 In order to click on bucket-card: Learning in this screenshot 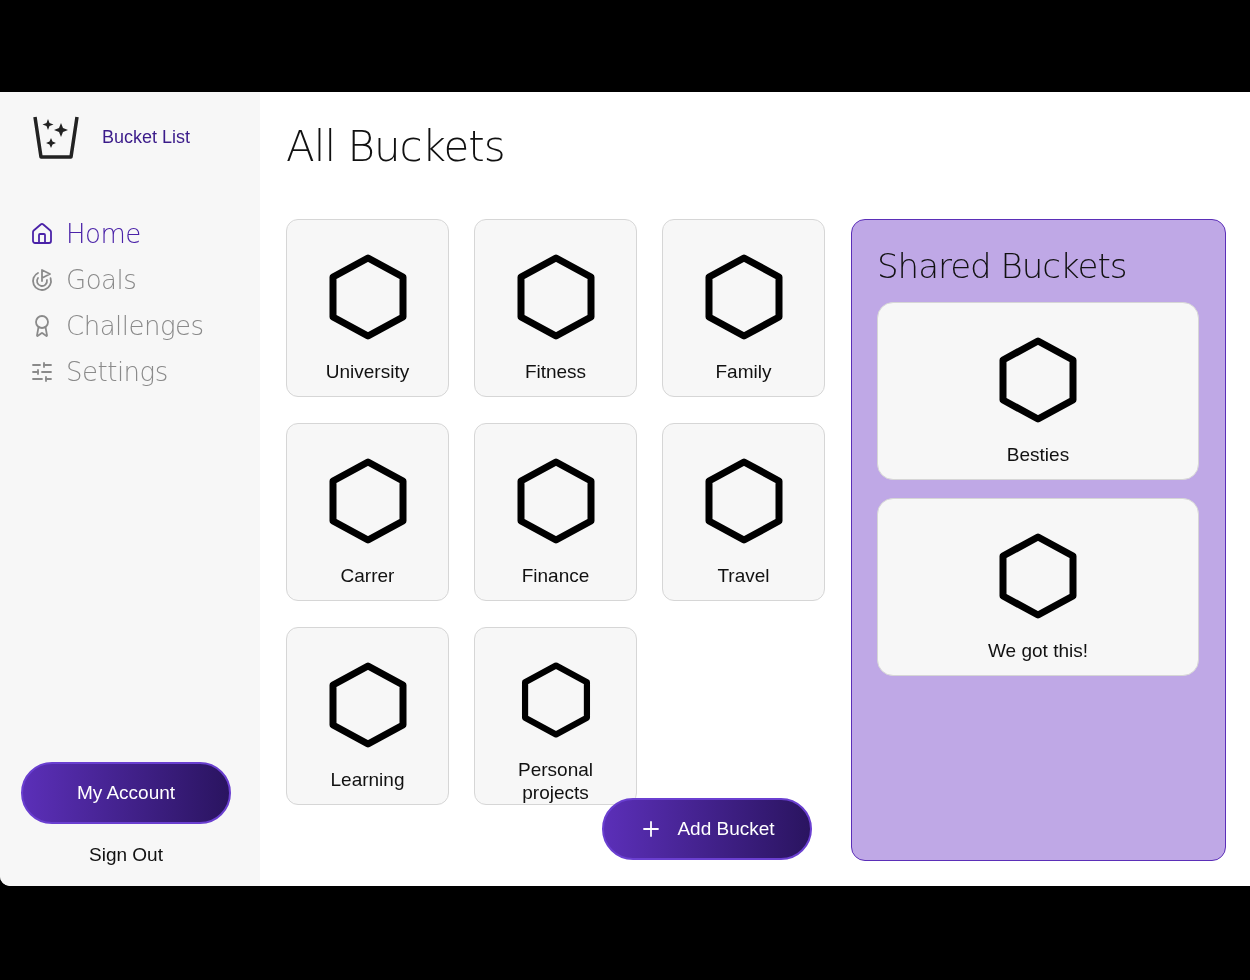, I will do `click(367, 716)`.